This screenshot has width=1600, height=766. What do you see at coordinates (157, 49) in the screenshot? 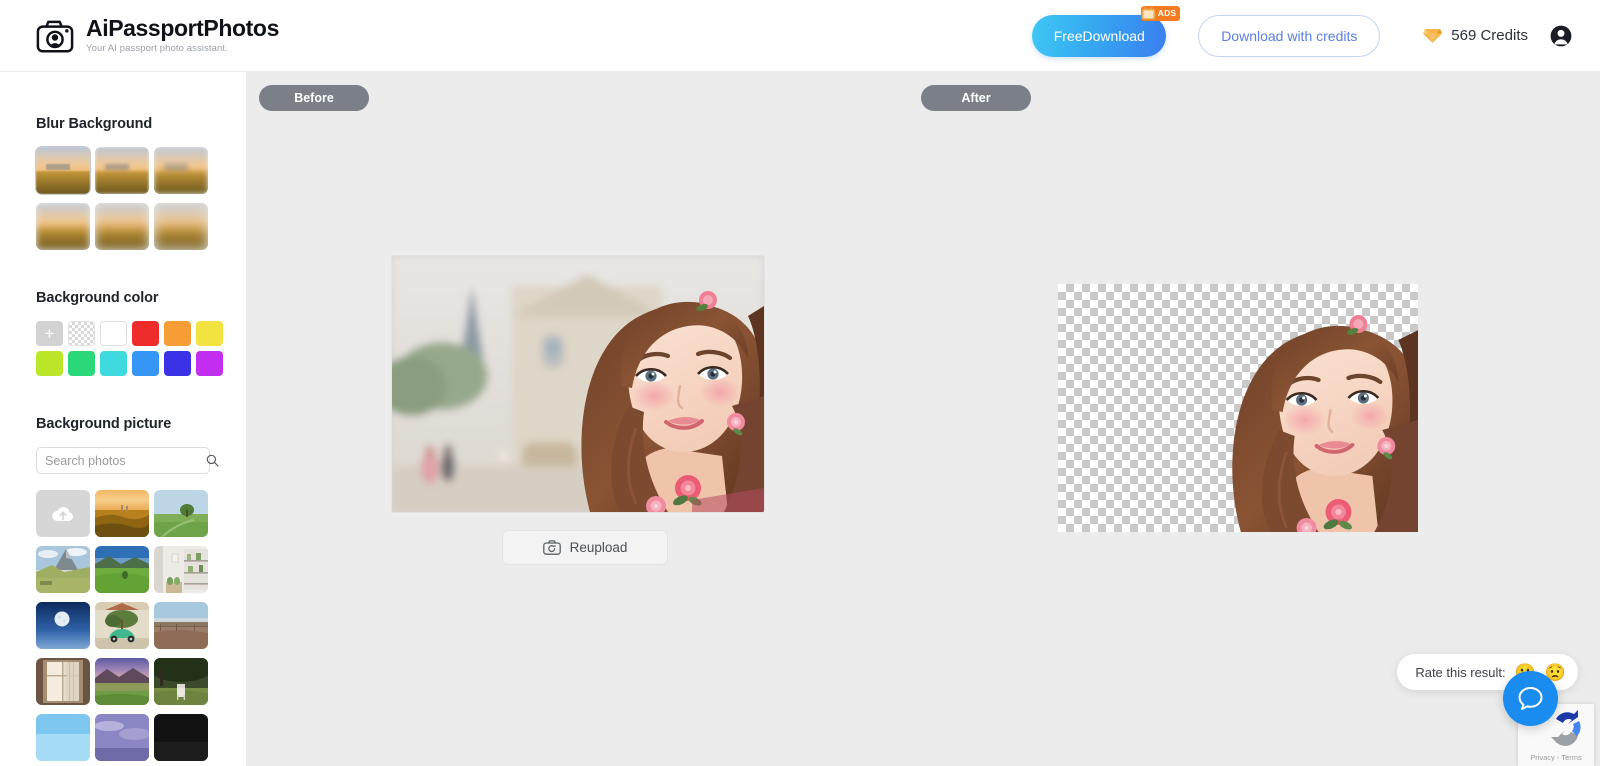
I see `brand-tagline: Your AI passport photo assistant.` at bounding box center [157, 49].